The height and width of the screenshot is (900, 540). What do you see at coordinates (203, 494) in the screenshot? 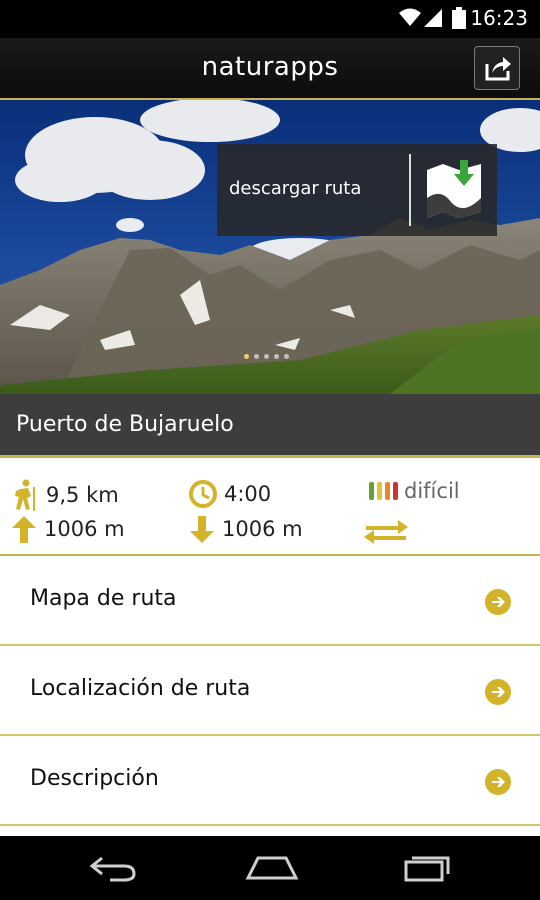
I see `clock-icon` at bounding box center [203, 494].